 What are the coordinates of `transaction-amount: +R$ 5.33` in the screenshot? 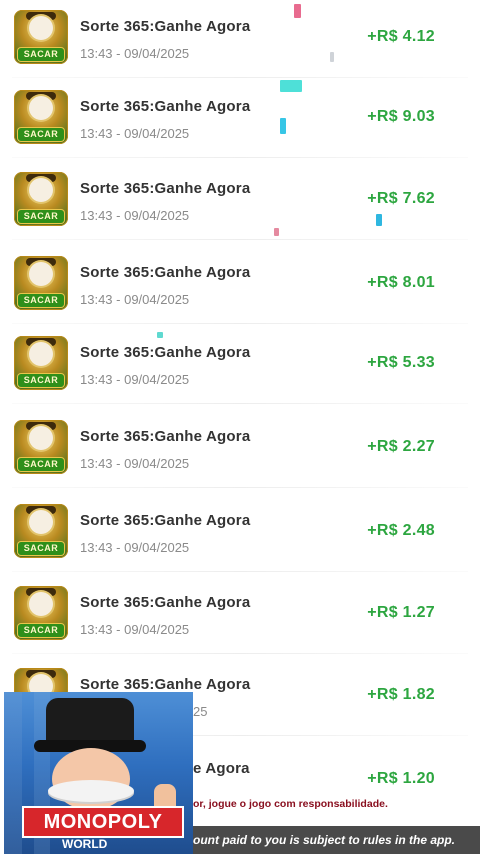 It's located at (401, 362).